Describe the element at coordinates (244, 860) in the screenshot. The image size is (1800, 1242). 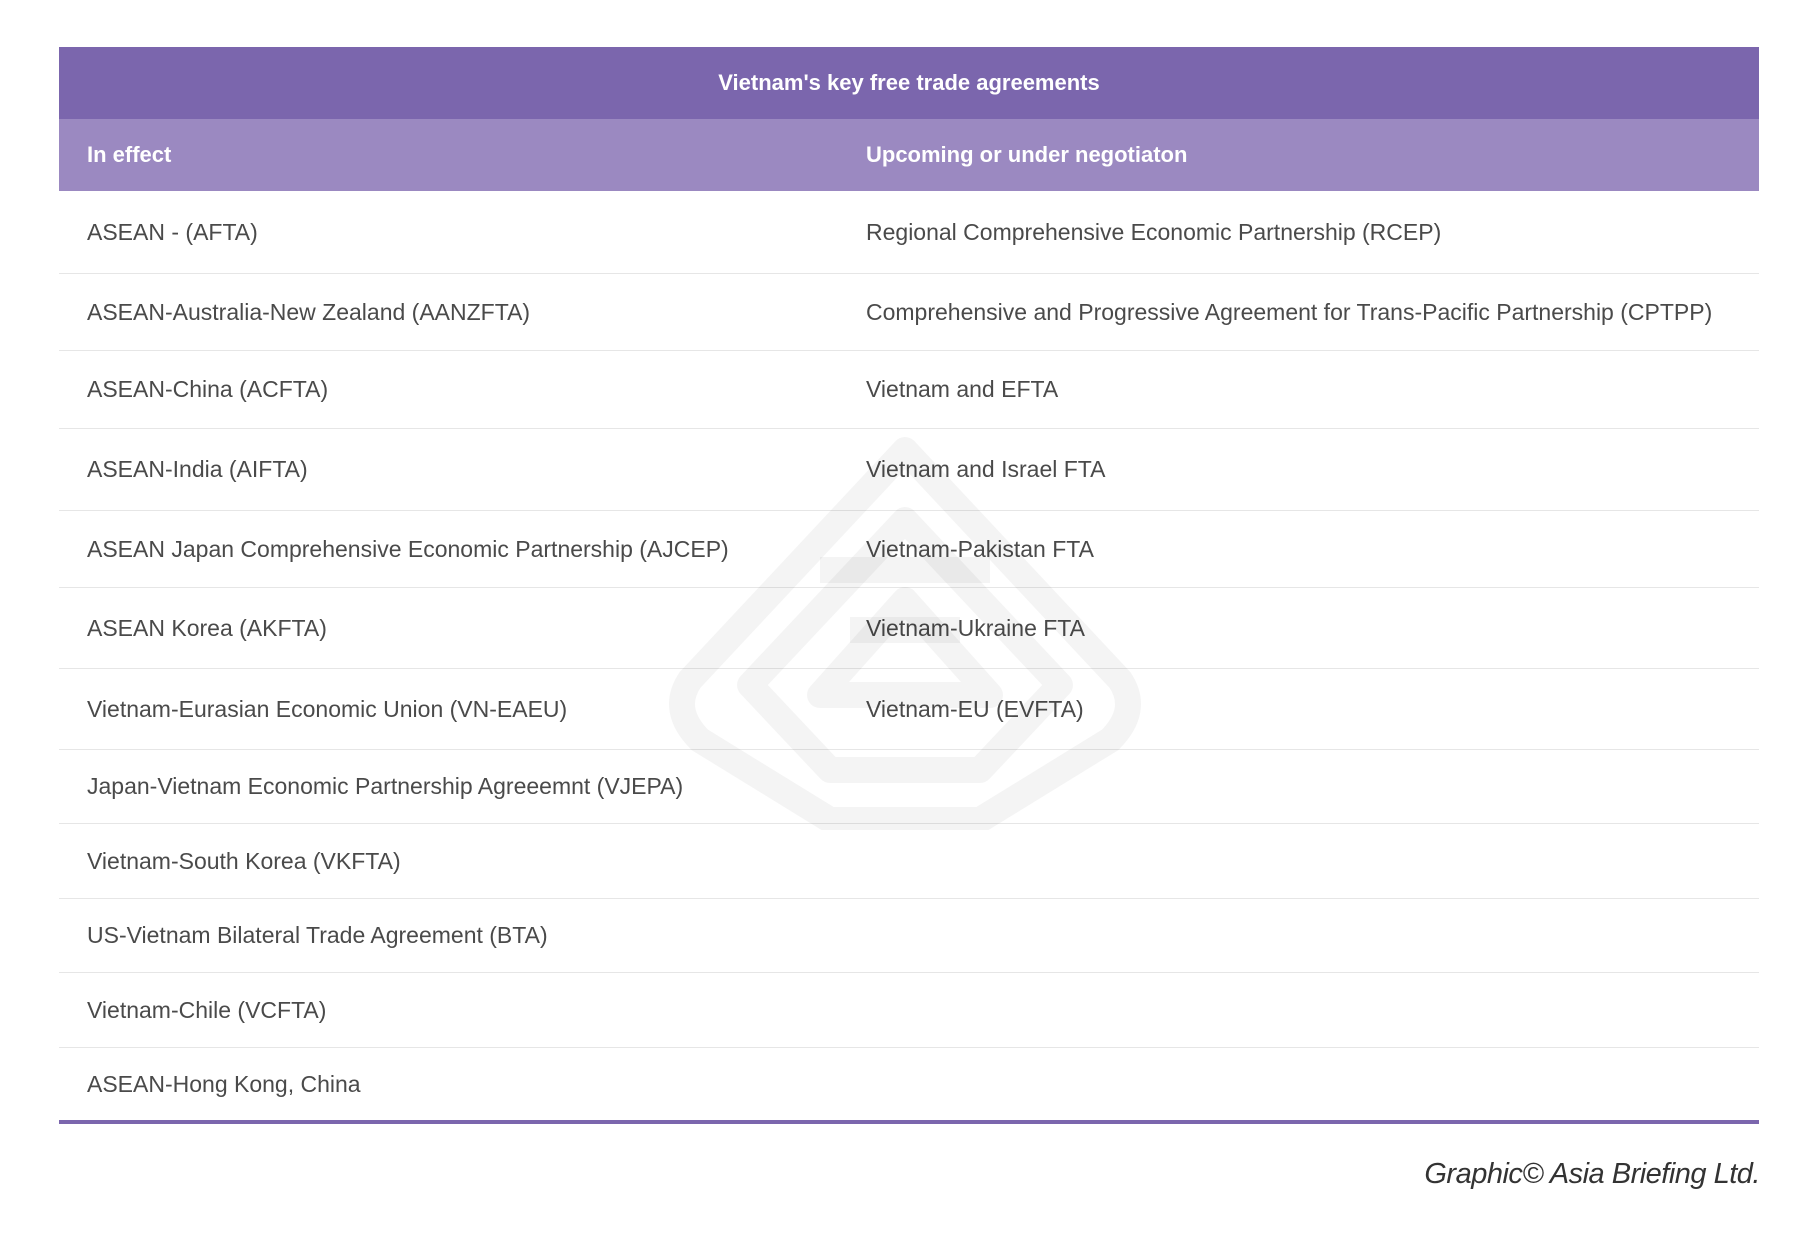
I see `cell-in-effect: Vietnam-South Korea (VKFTA)` at that location.